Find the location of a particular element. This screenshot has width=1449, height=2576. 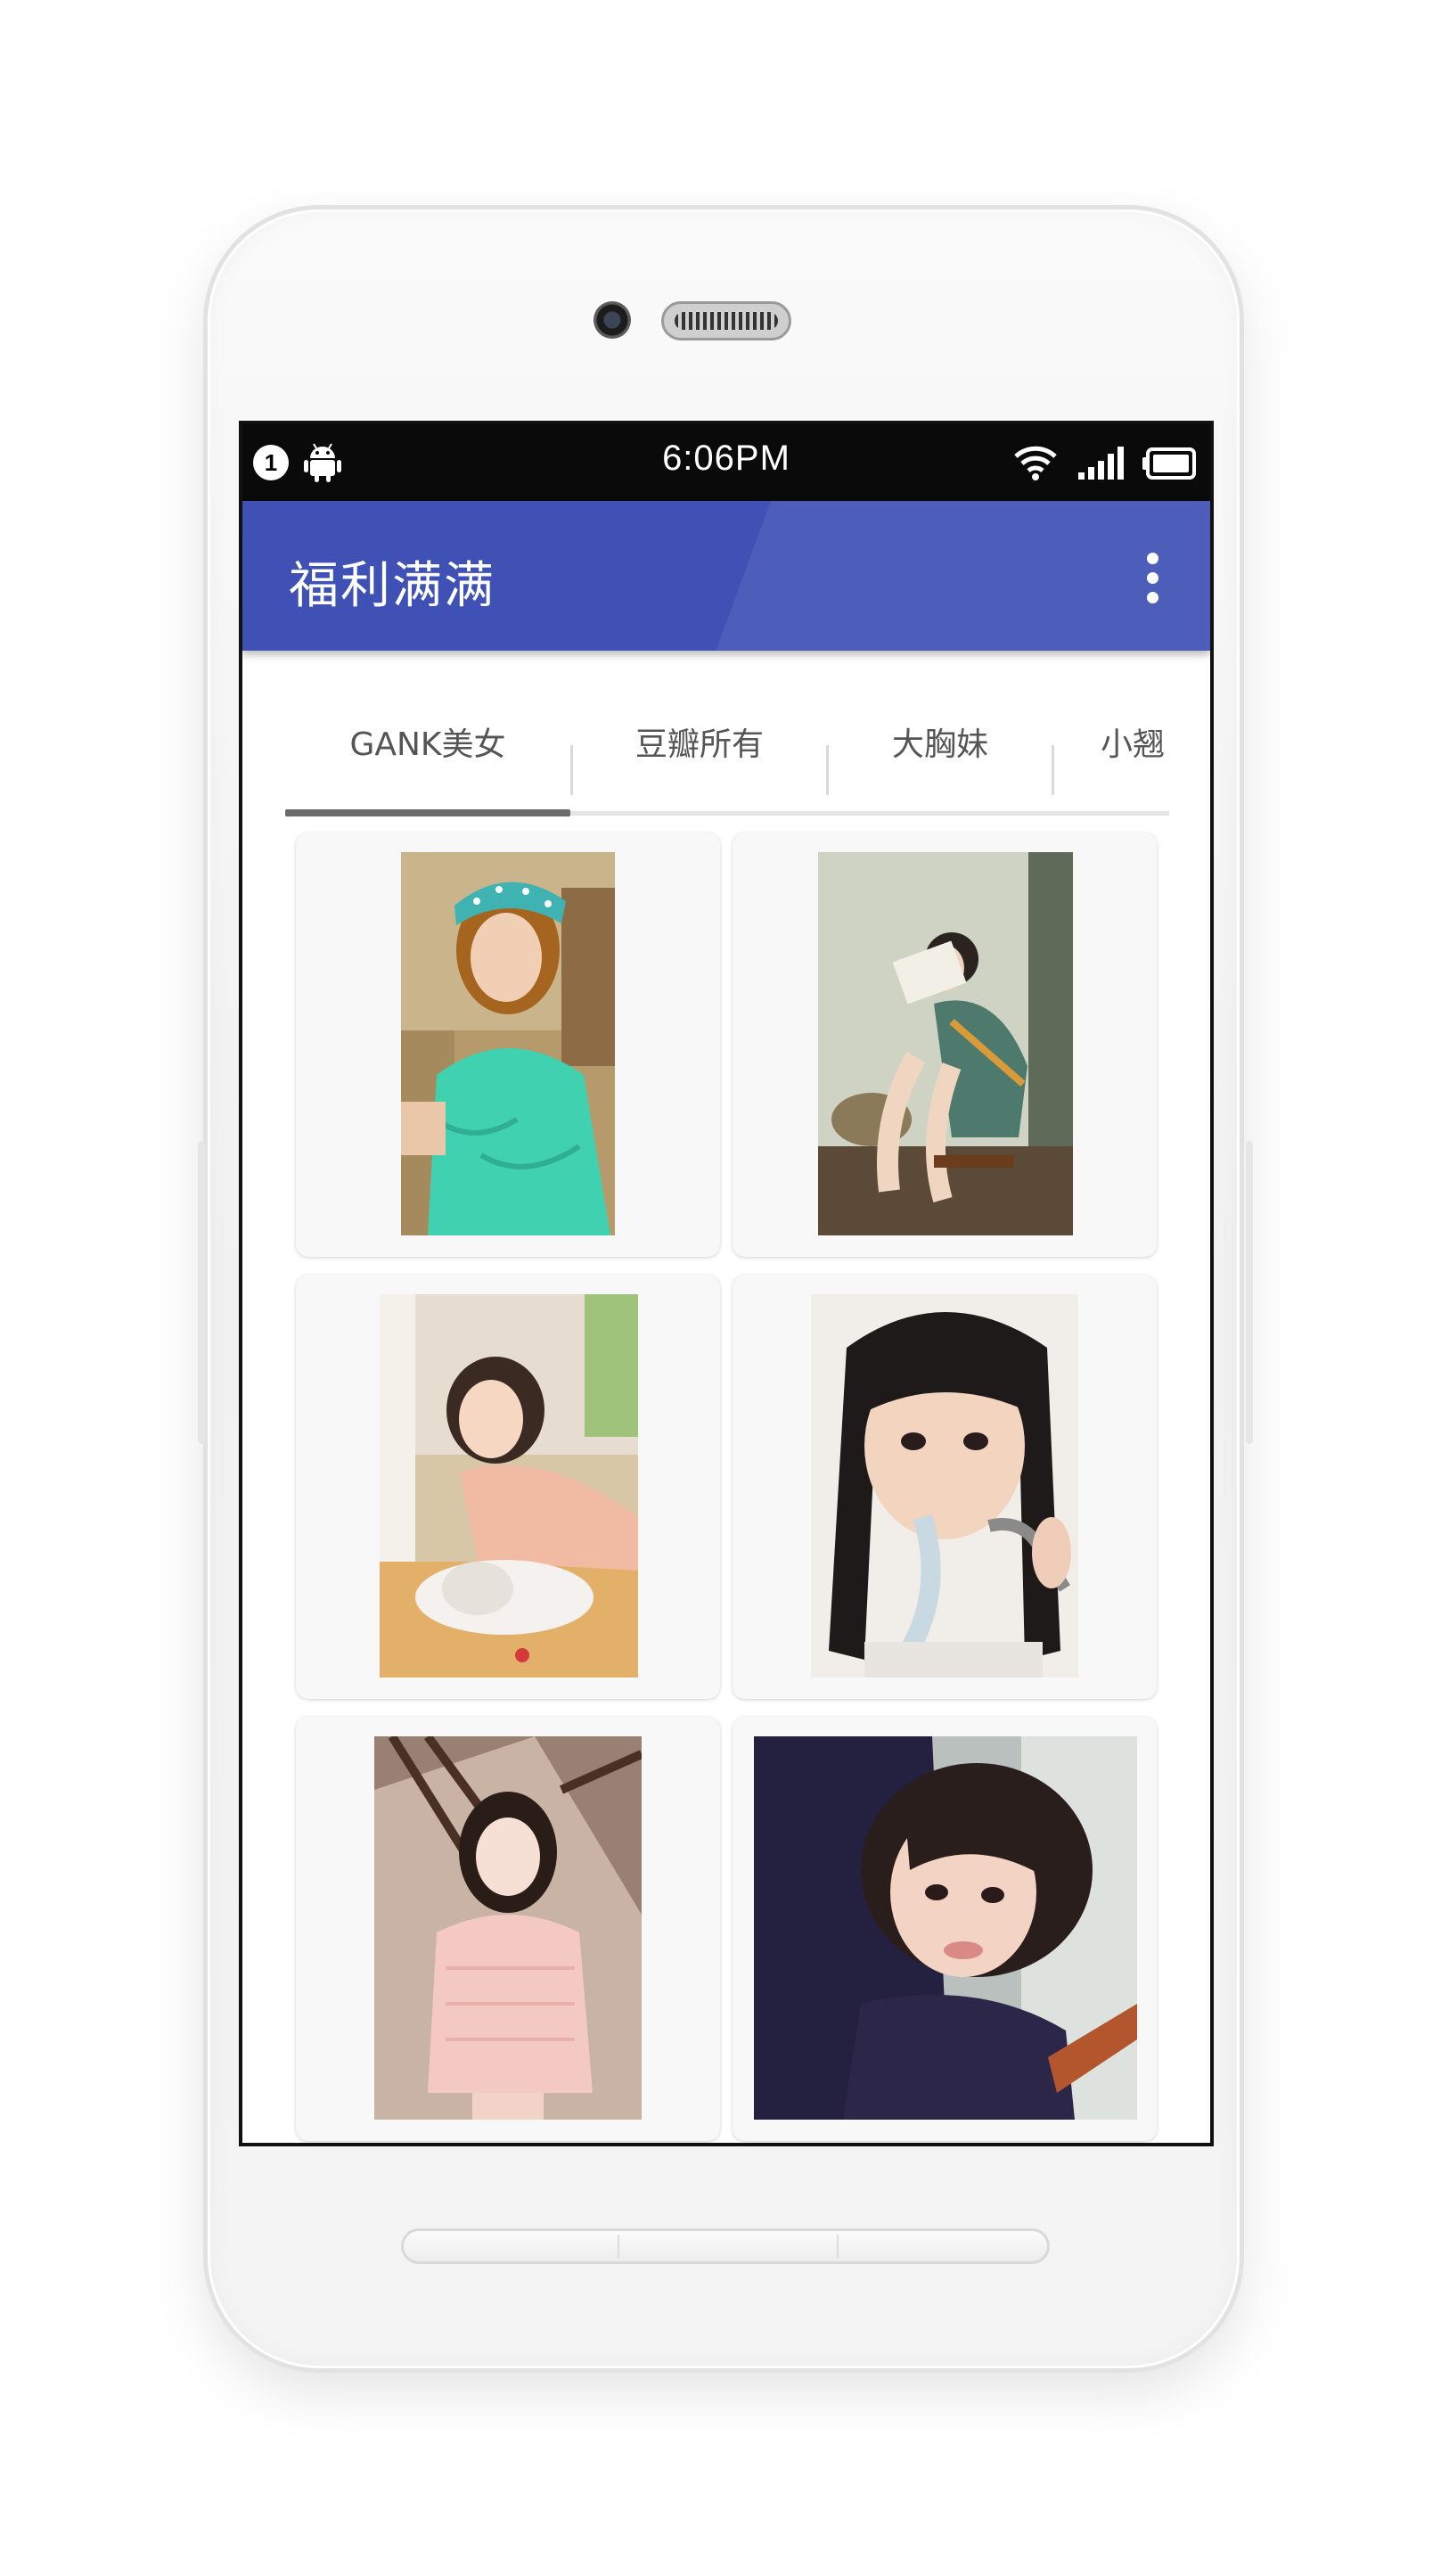

tab-indicator is located at coordinates (427, 813).